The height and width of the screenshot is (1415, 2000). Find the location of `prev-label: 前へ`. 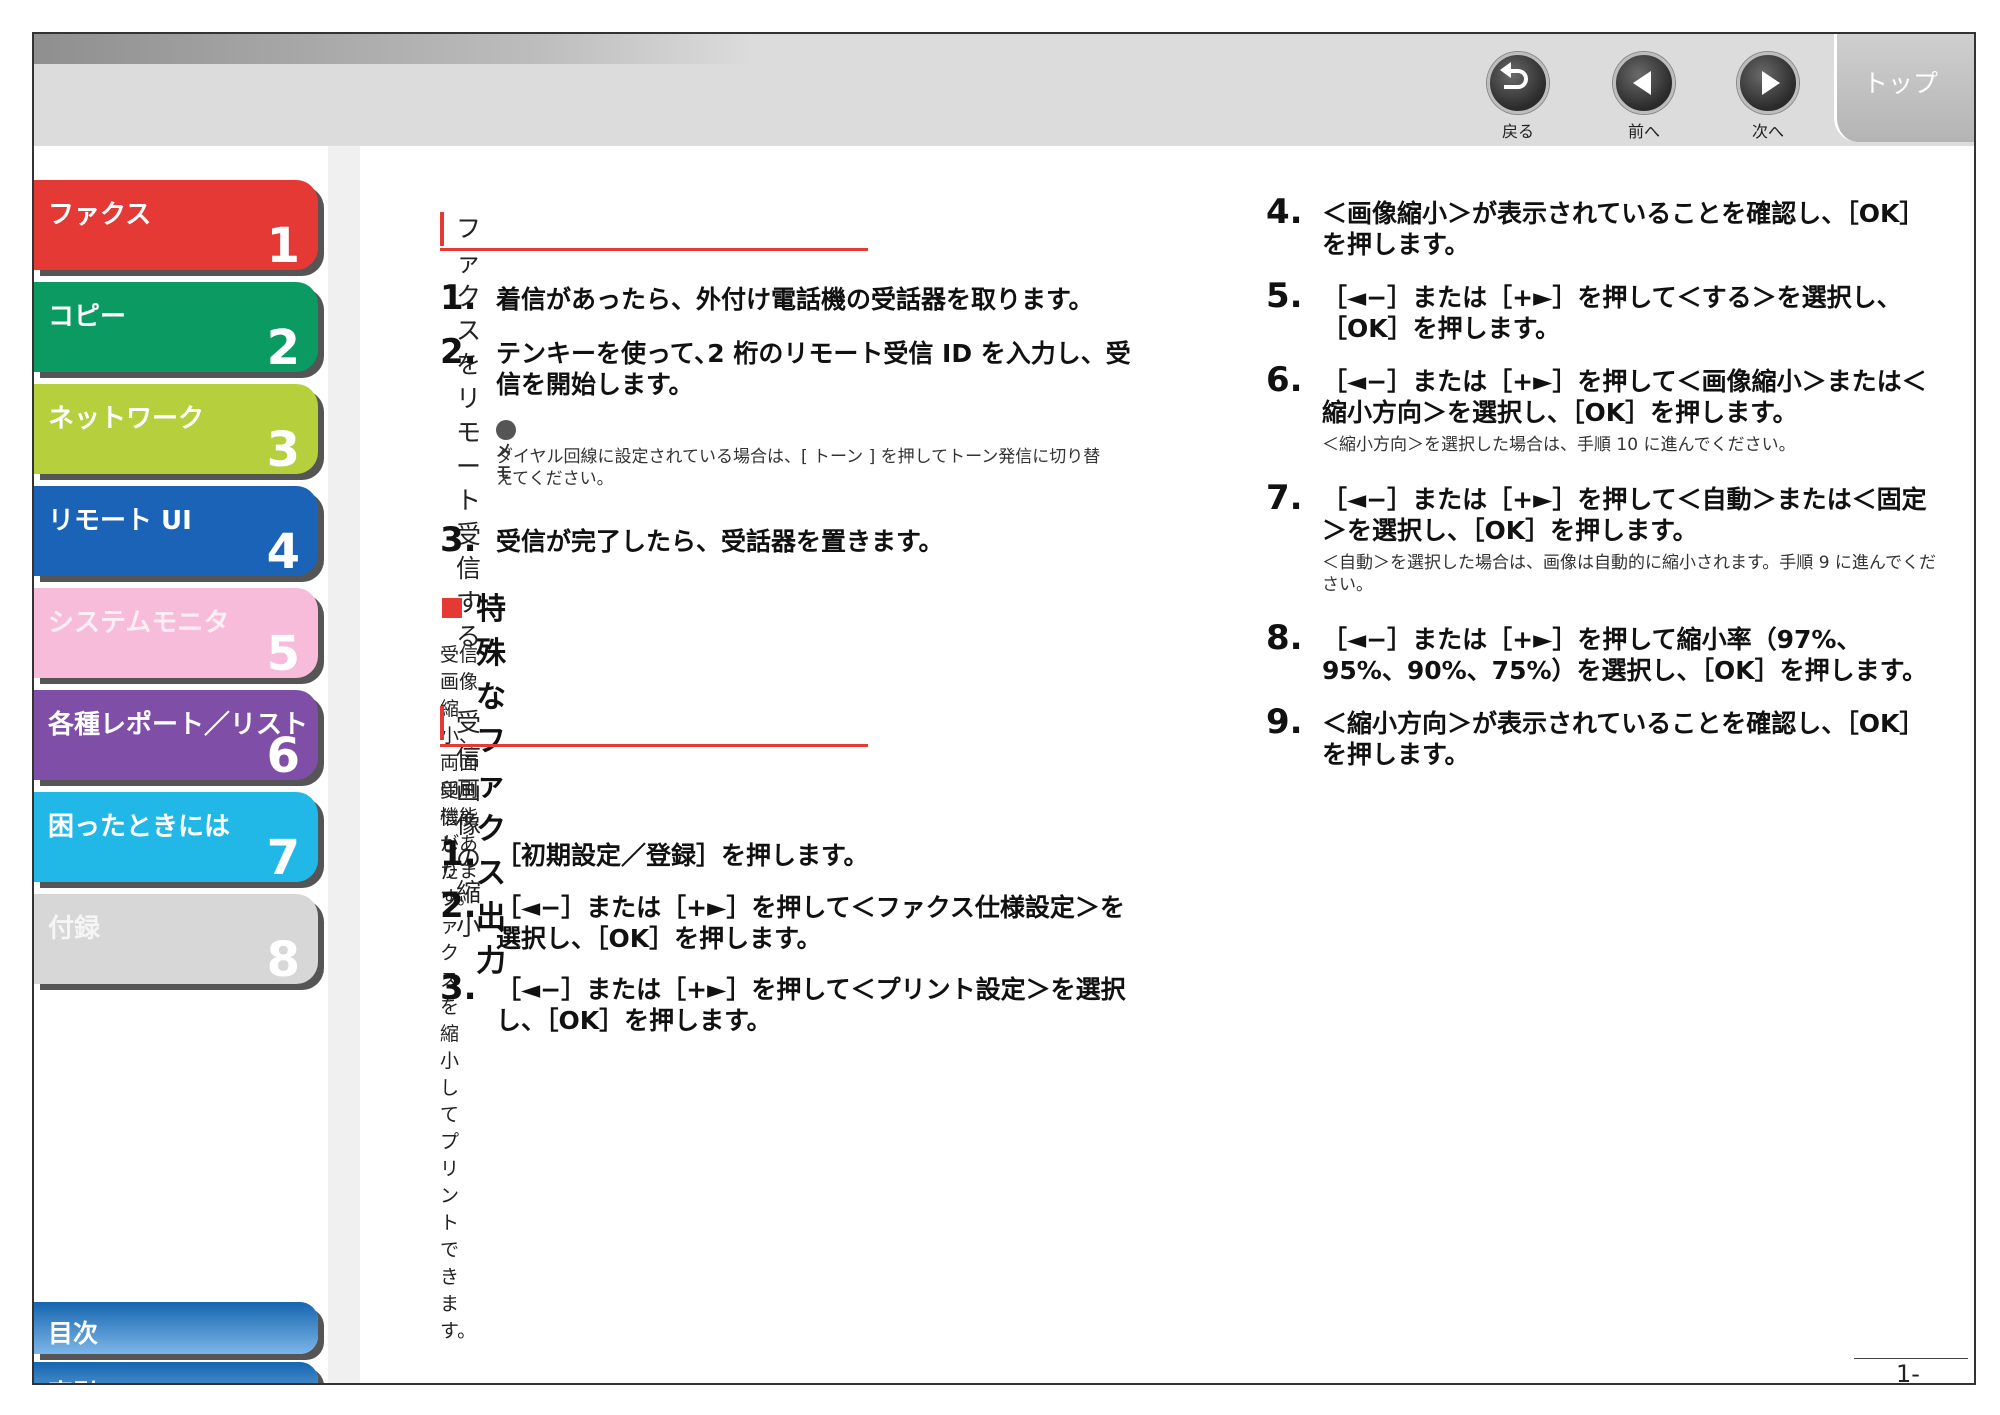

prev-label: 前へ is located at coordinates (1643, 131).